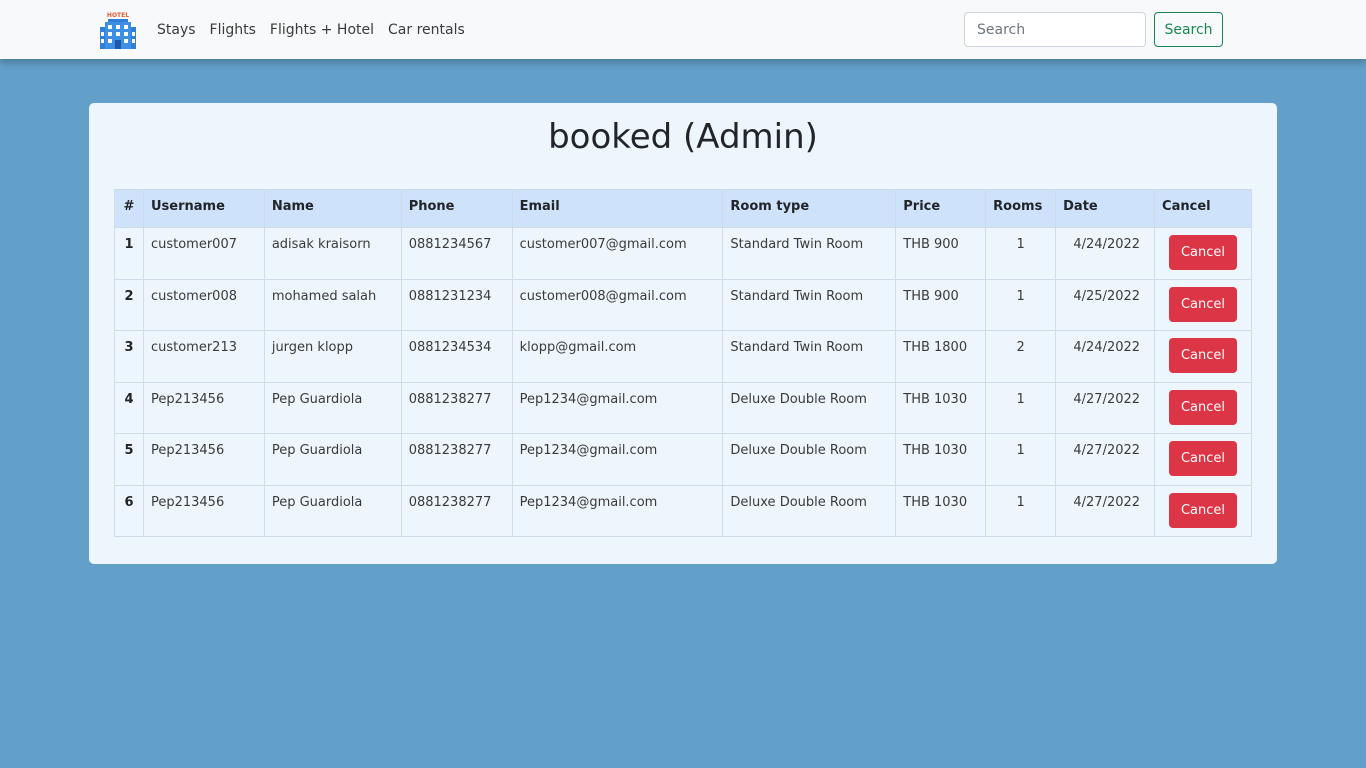  Describe the element at coordinates (617, 356) in the screenshot. I see `cell-email: klopp@gmail.com` at that location.